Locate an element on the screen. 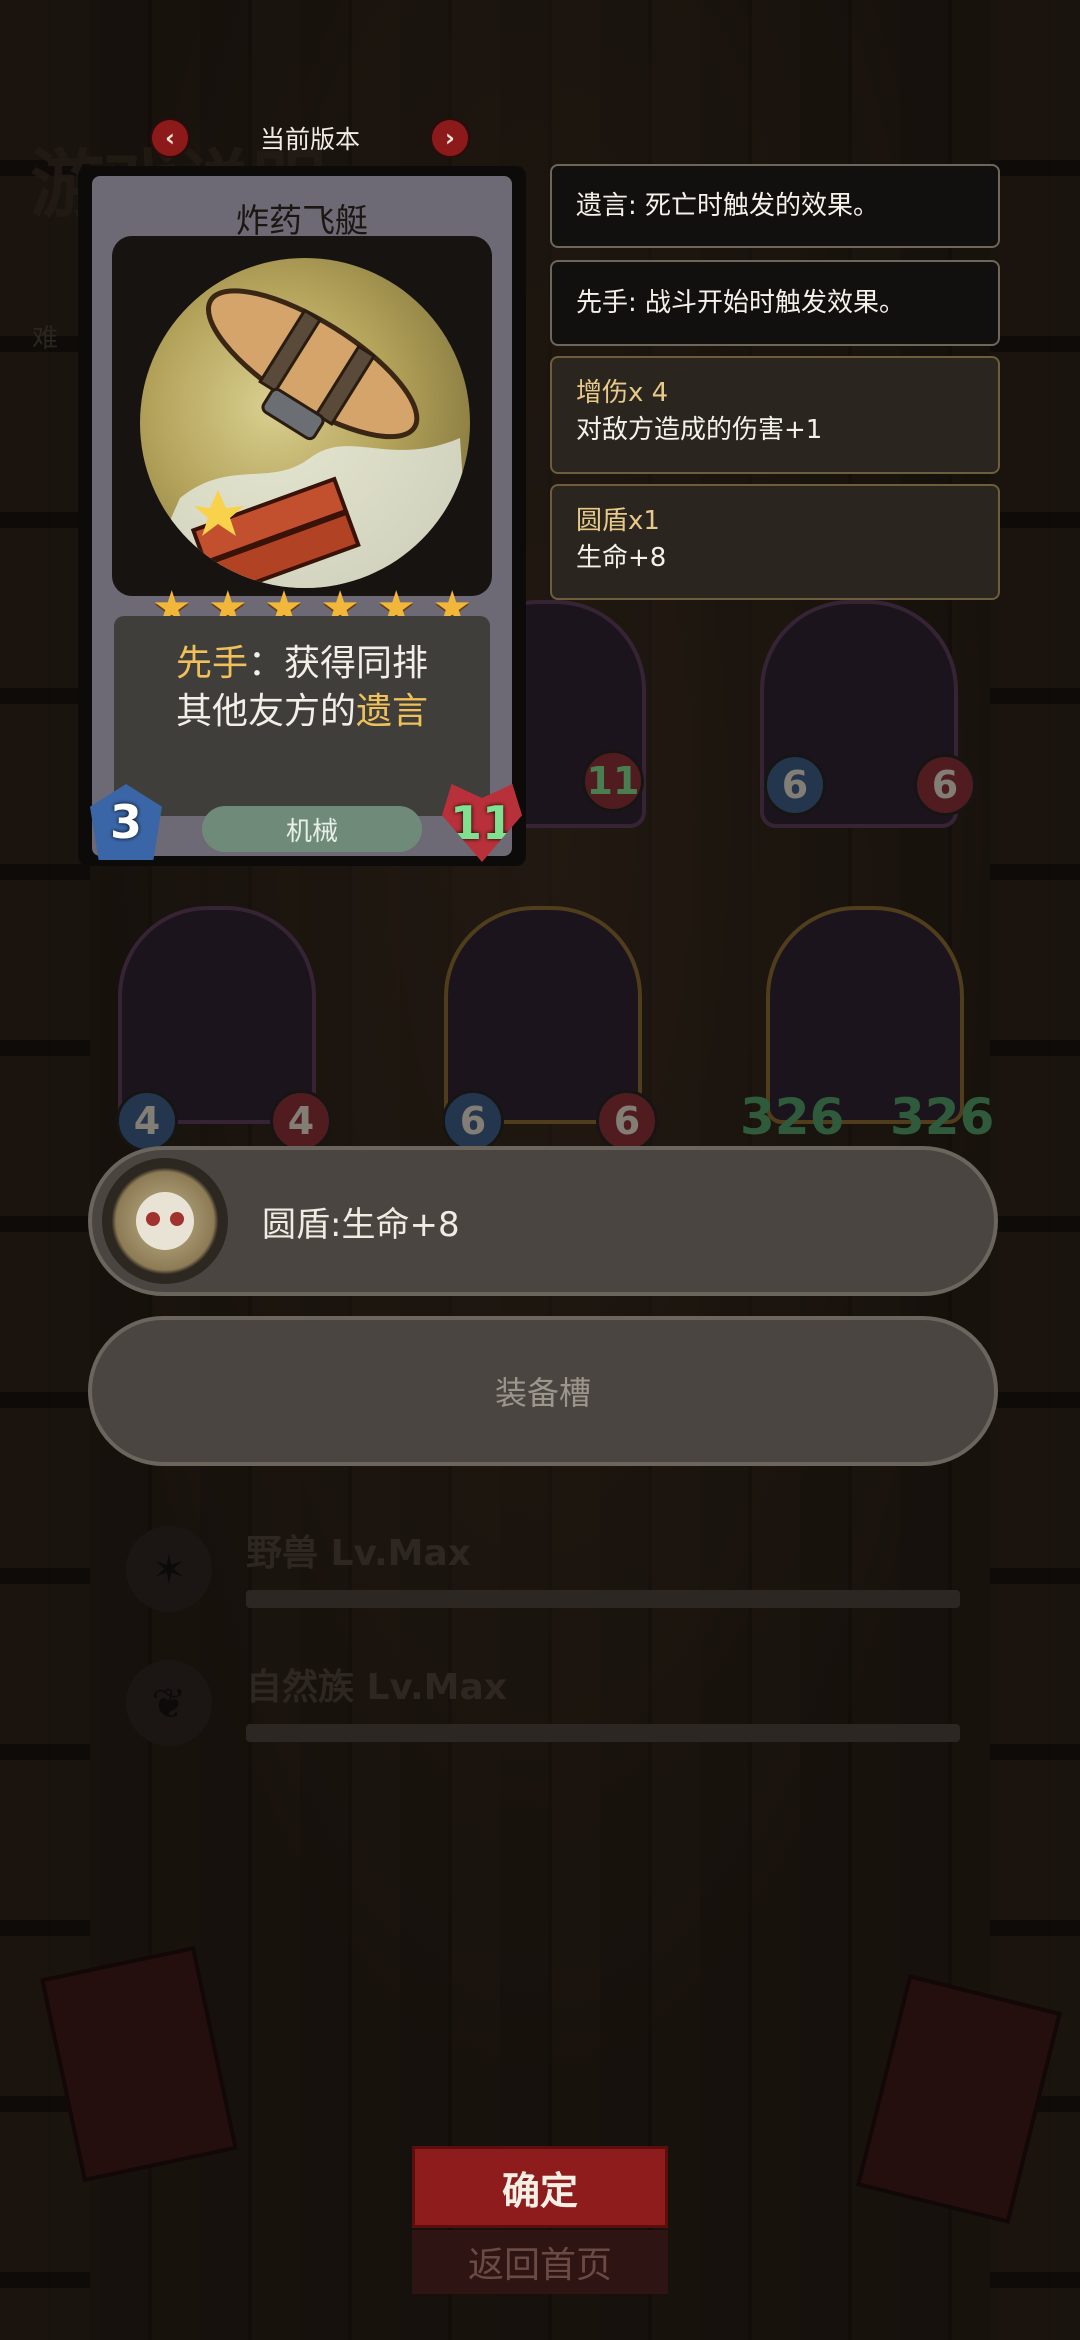 The width and height of the screenshot is (1080, 2340). version-switcher: ‹ 当前版本 › is located at coordinates (310, 138).